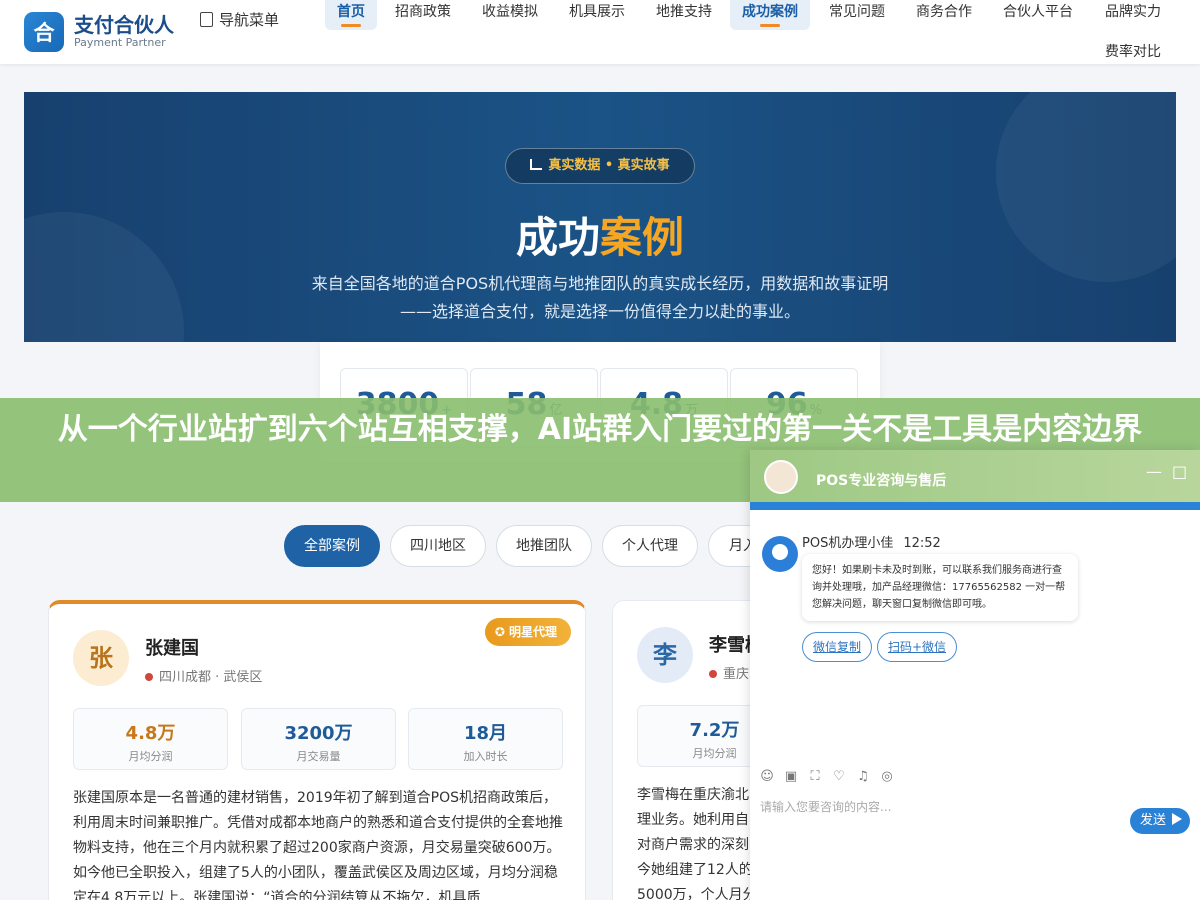 The height and width of the screenshot is (900, 1200). What do you see at coordinates (780, 554) in the screenshot?
I see `agent-avatar-icon` at bounding box center [780, 554].